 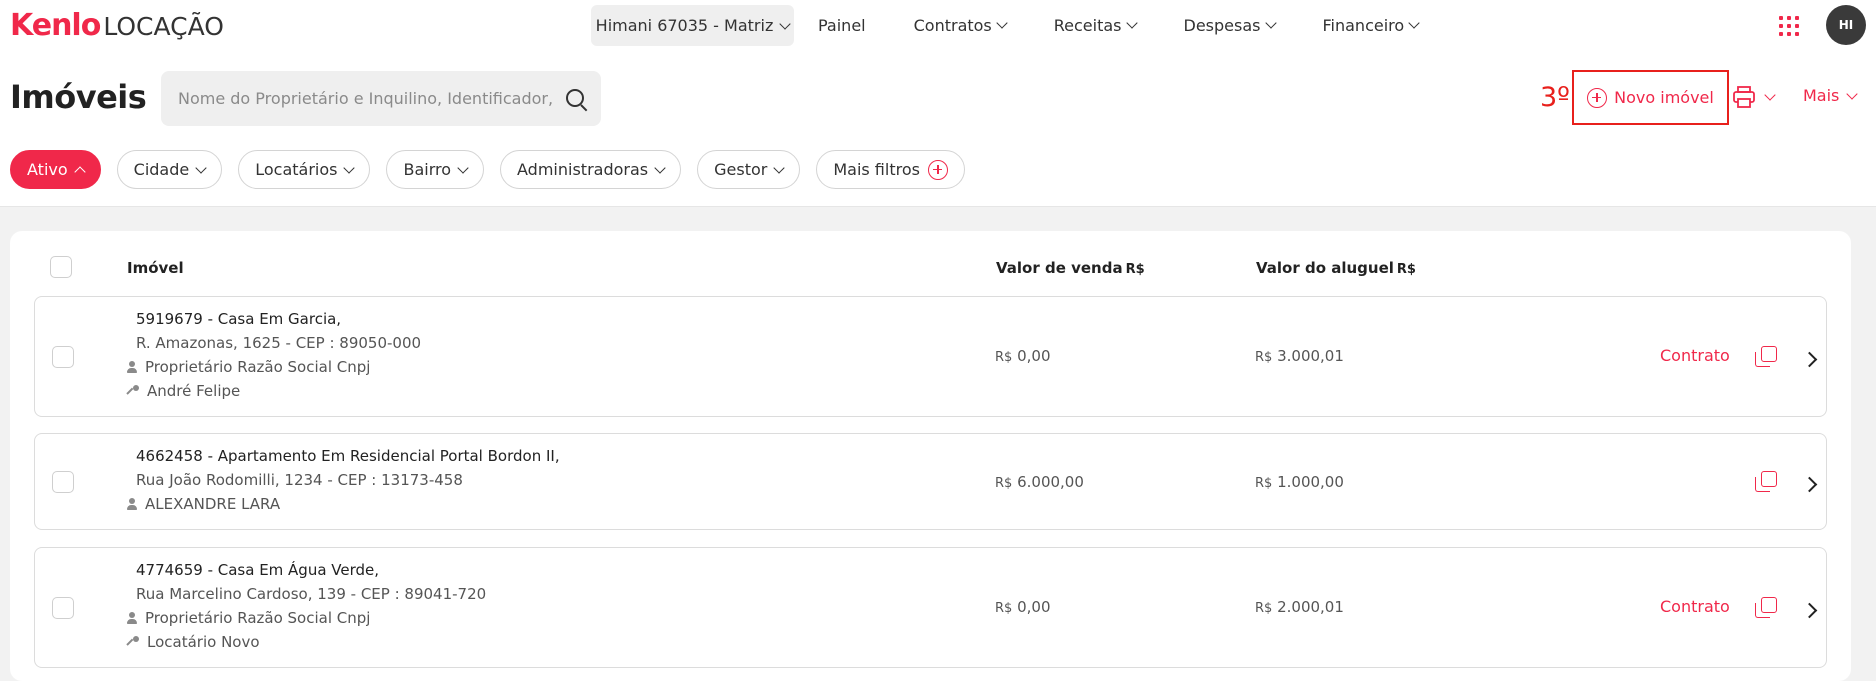 I want to click on sale-value: R$ 0,00, so click(x=1023, y=607).